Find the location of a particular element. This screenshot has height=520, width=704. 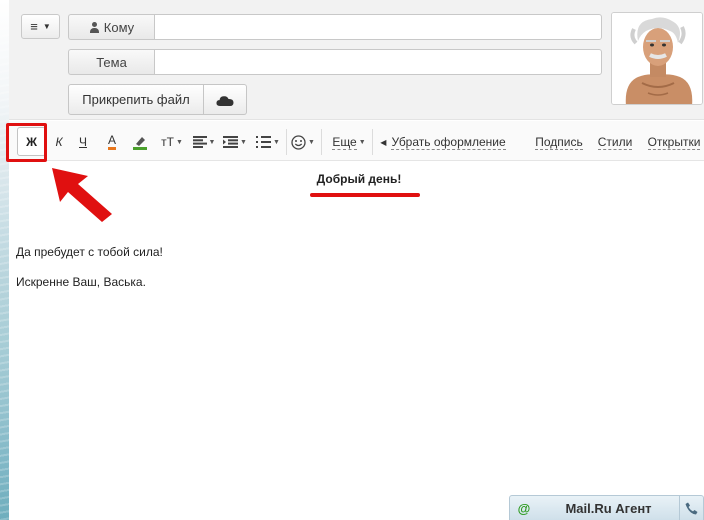

signature-link: Подпись is located at coordinates (559, 142).